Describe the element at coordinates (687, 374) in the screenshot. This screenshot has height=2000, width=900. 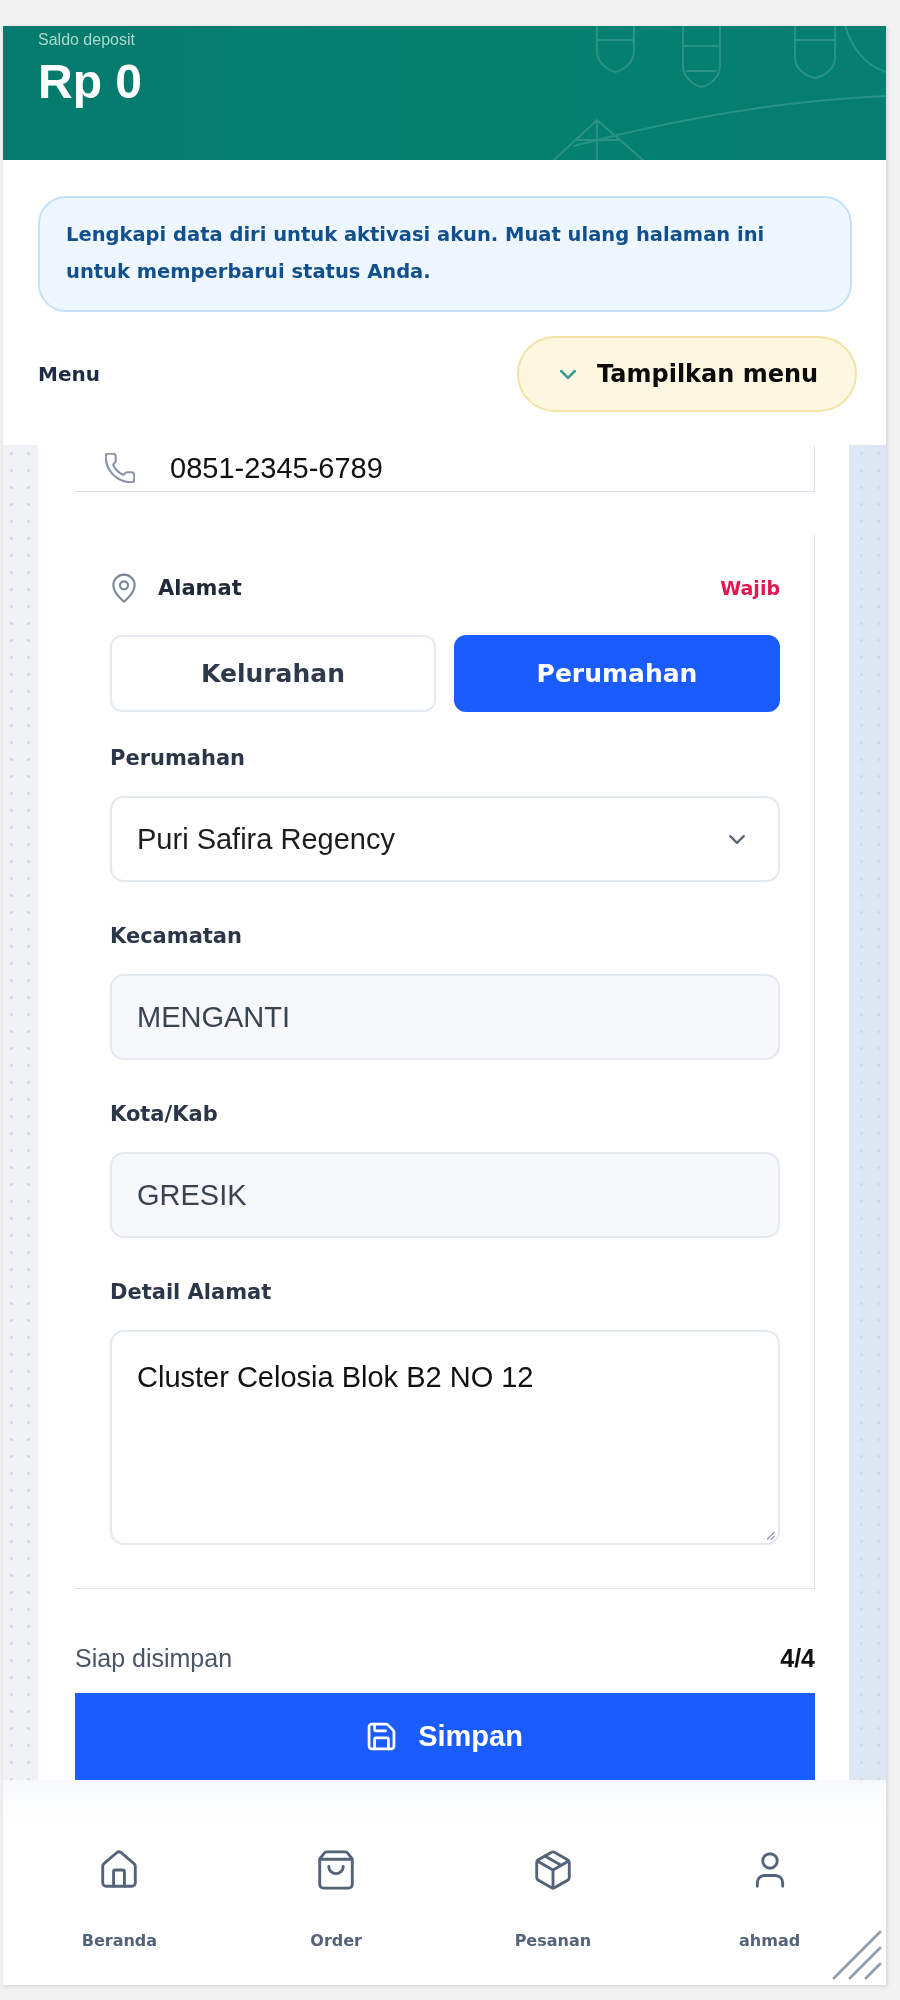
I see `menu-toggle-button: Tampilkan menu` at that location.